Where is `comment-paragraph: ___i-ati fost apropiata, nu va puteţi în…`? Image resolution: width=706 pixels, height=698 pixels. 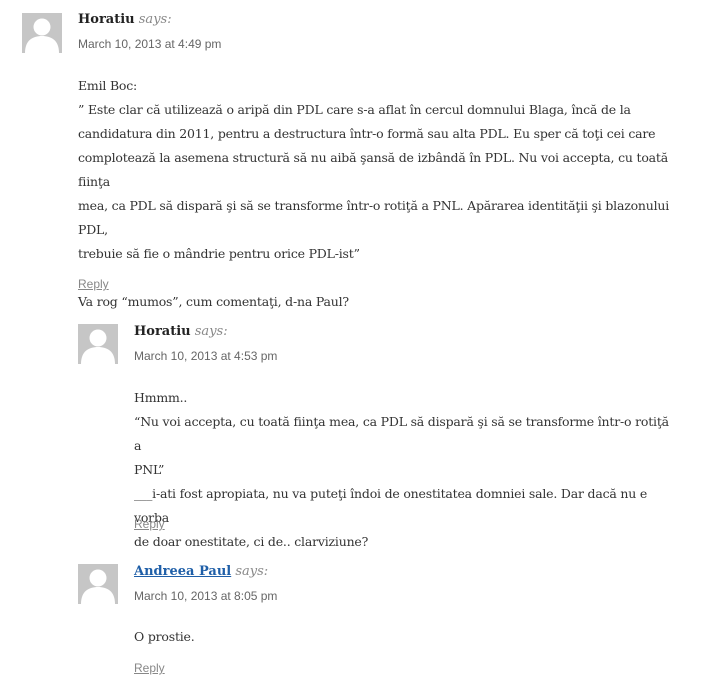 comment-paragraph: ___i-ati fost apropiata, nu va puteţi în… is located at coordinates (391, 505).